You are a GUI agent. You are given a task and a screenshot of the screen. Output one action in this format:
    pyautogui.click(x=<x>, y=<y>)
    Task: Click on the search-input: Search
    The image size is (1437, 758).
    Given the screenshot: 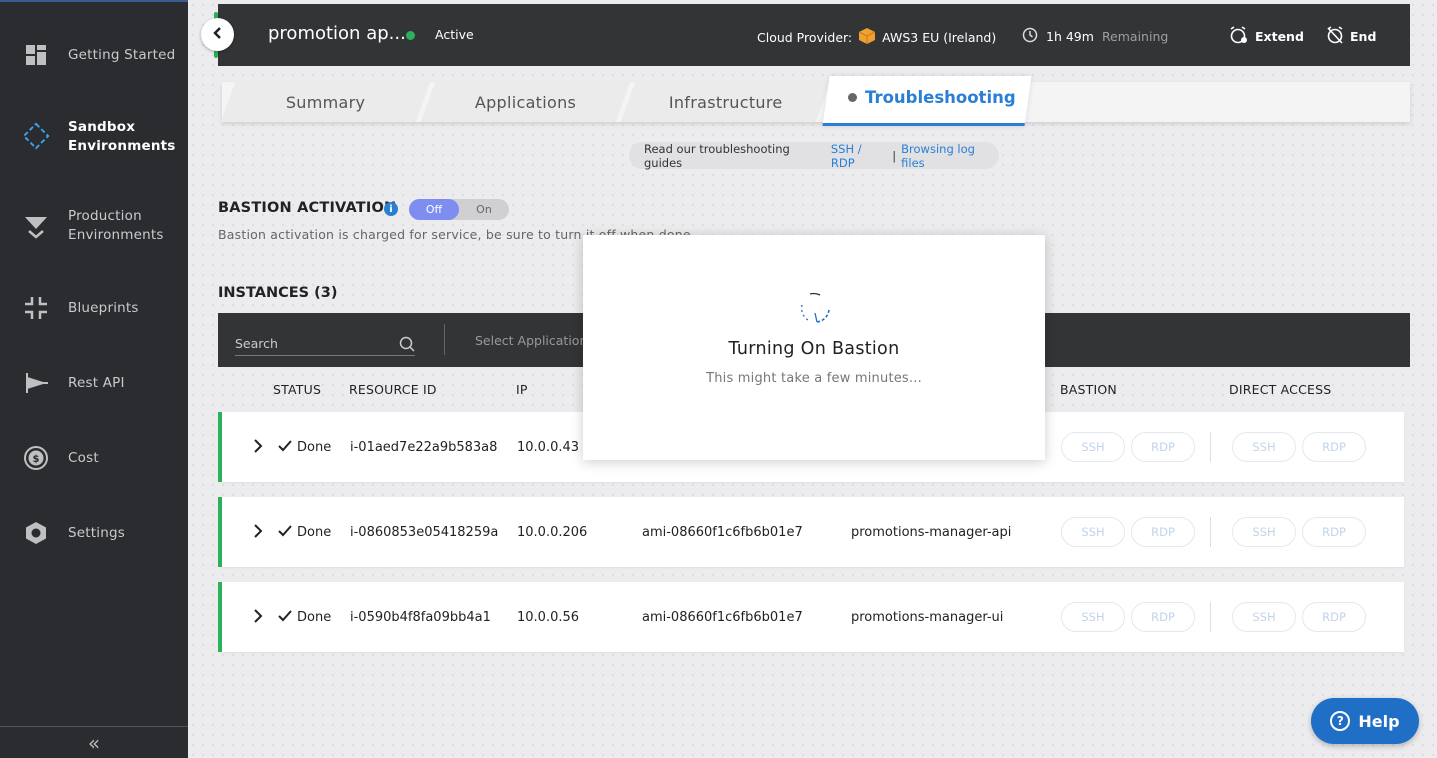 What is the action you would take?
    pyautogui.click(x=325, y=343)
    